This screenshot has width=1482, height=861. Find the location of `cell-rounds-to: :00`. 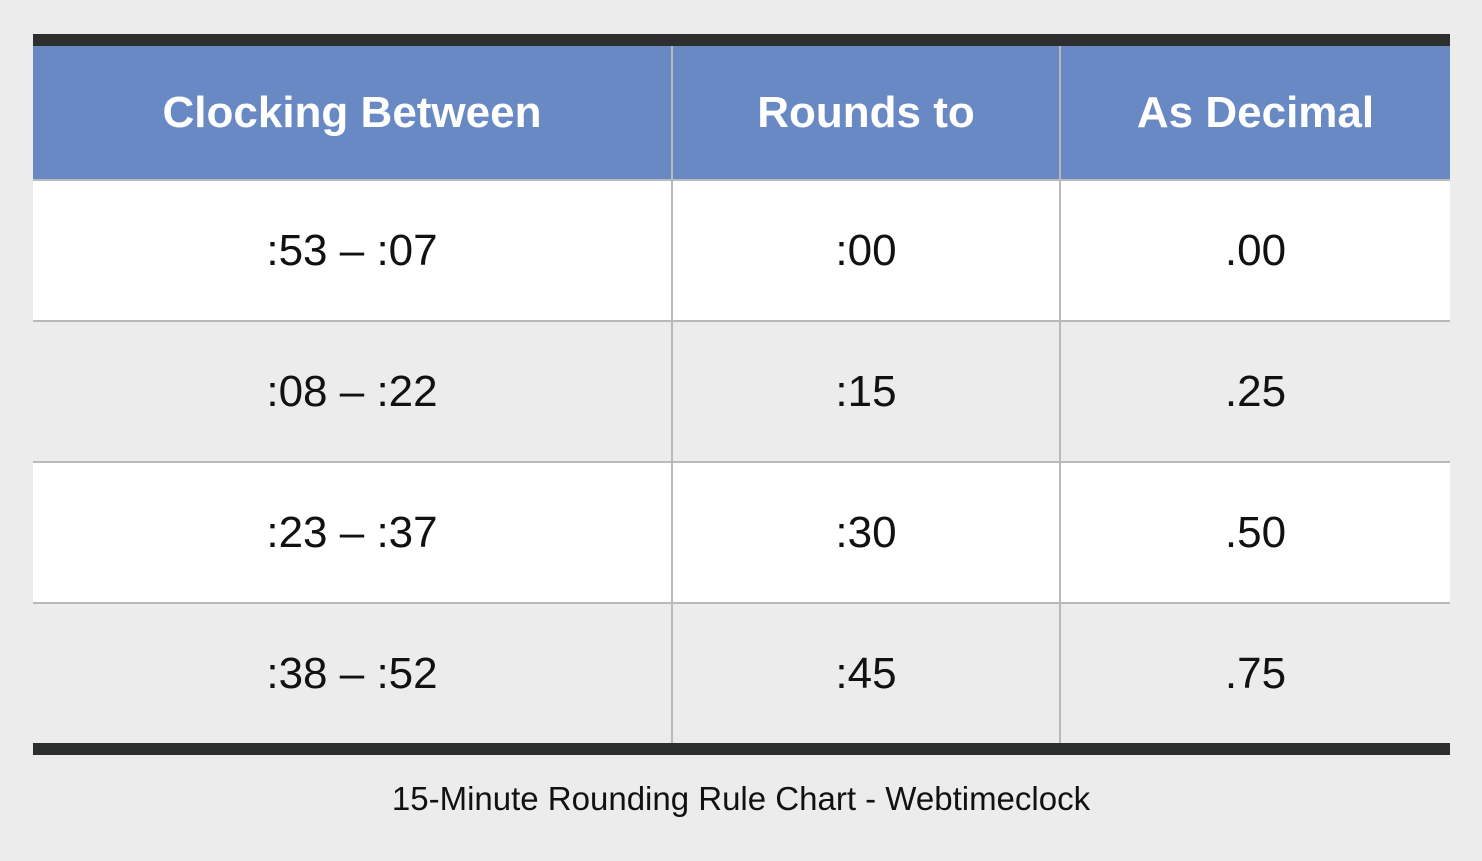

cell-rounds-to: :00 is located at coordinates (865, 250).